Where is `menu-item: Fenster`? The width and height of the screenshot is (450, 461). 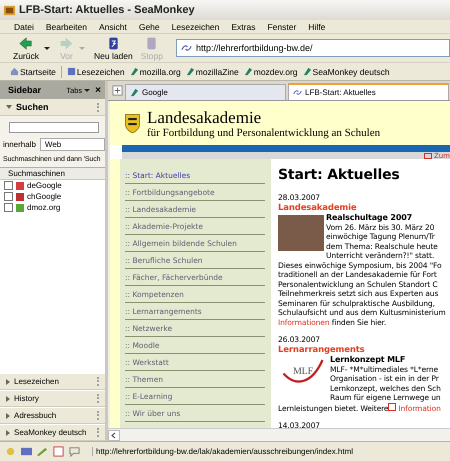 menu-item: Fenster is located at coordinates (281, 27).